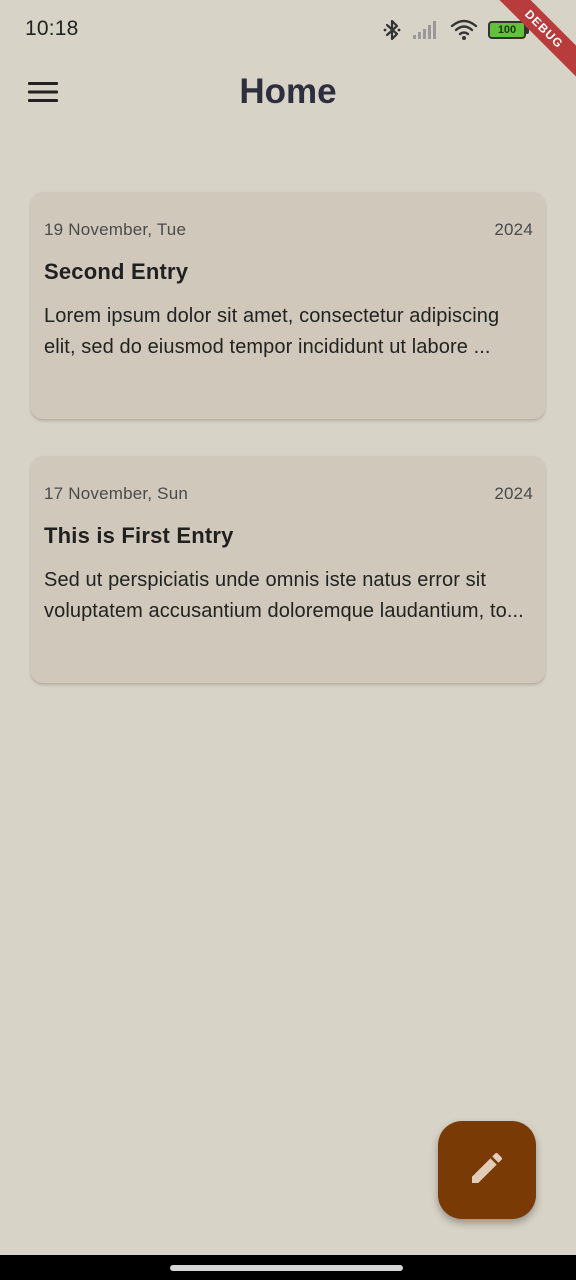 This screenshot has width=576, height=1280. I want to click on status-bar: 10:18 100, so click(288, 29).